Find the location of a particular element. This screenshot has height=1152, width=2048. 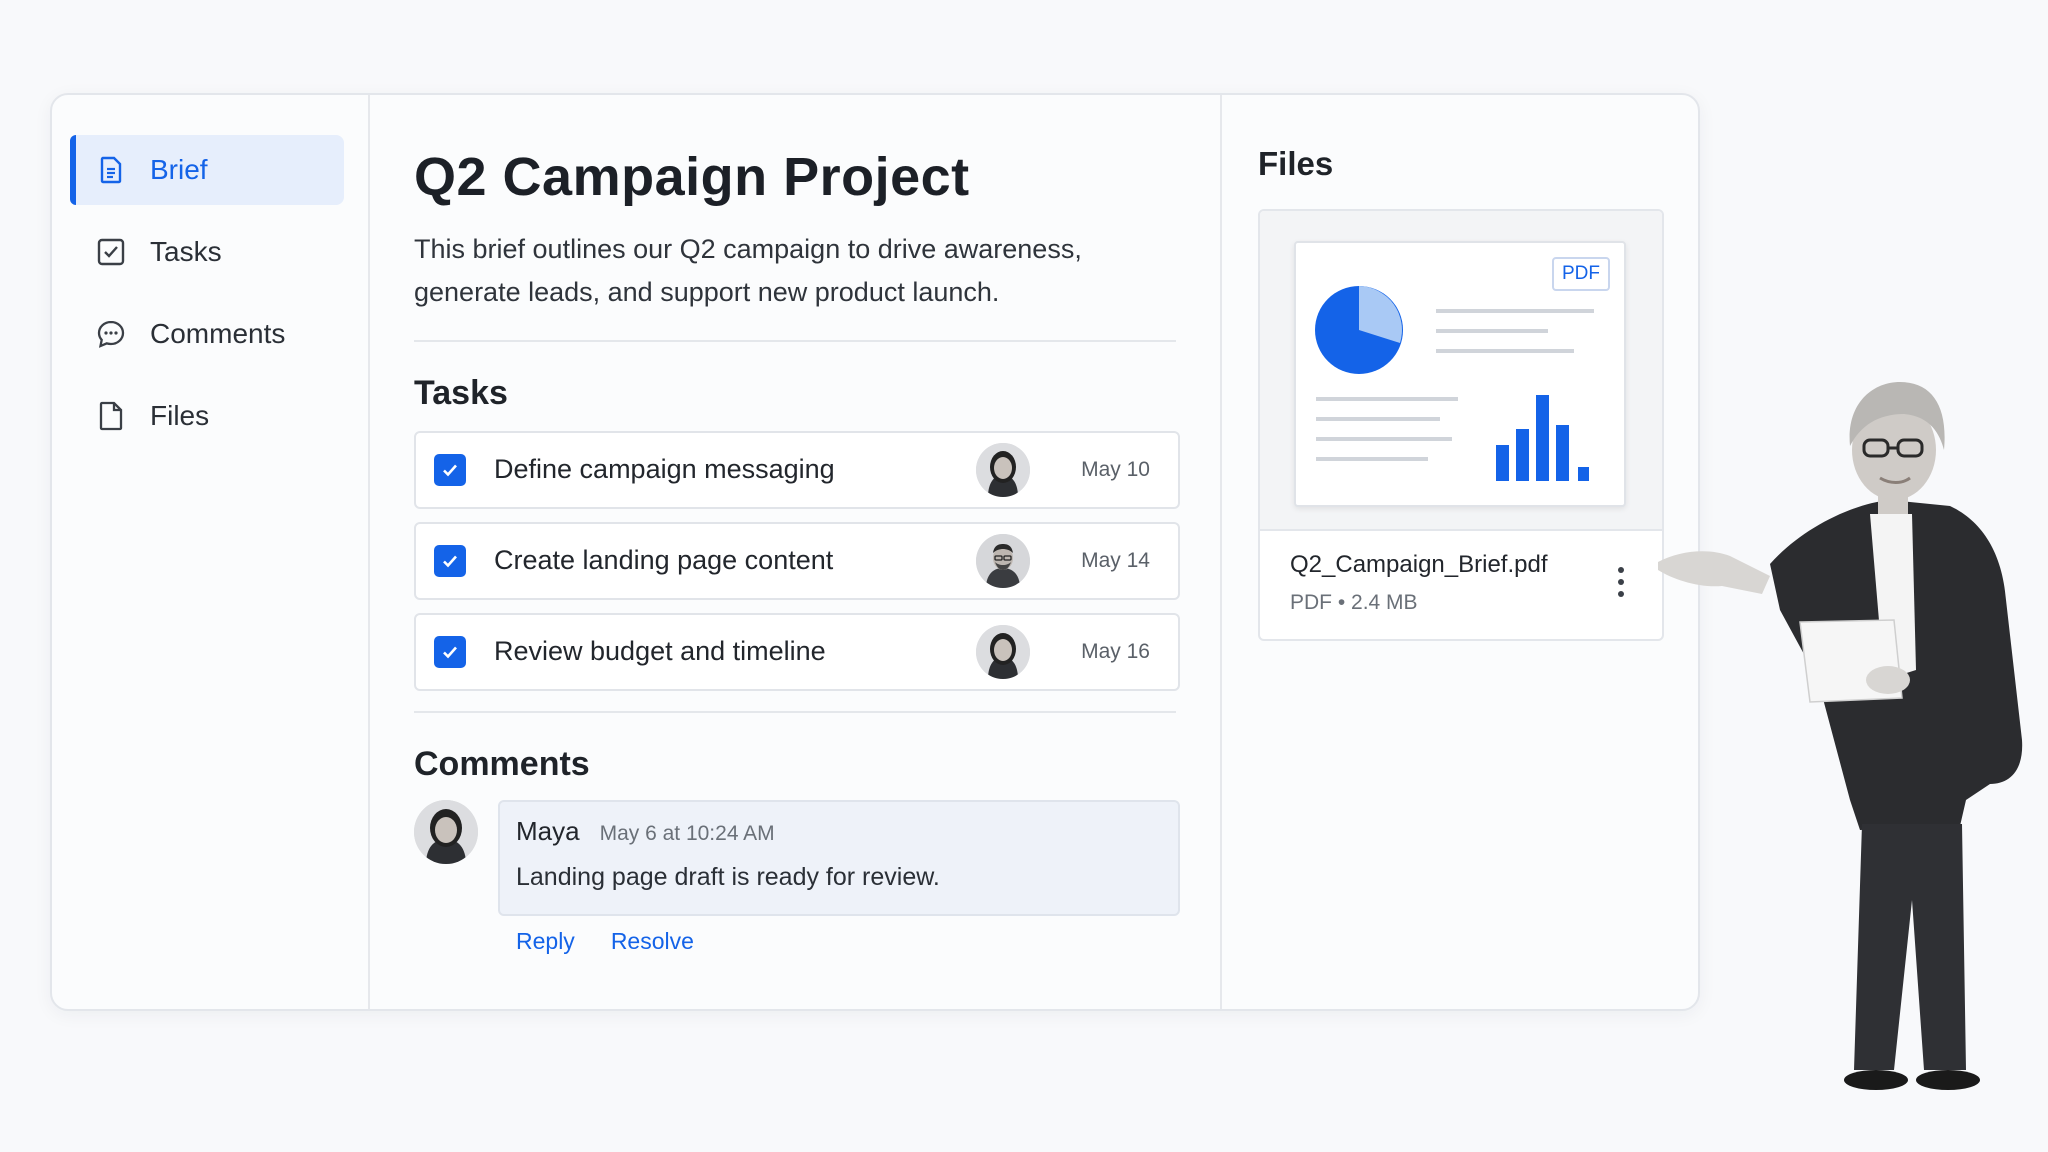

sidebar-item-label: Files is located at coordinates (180, 415).